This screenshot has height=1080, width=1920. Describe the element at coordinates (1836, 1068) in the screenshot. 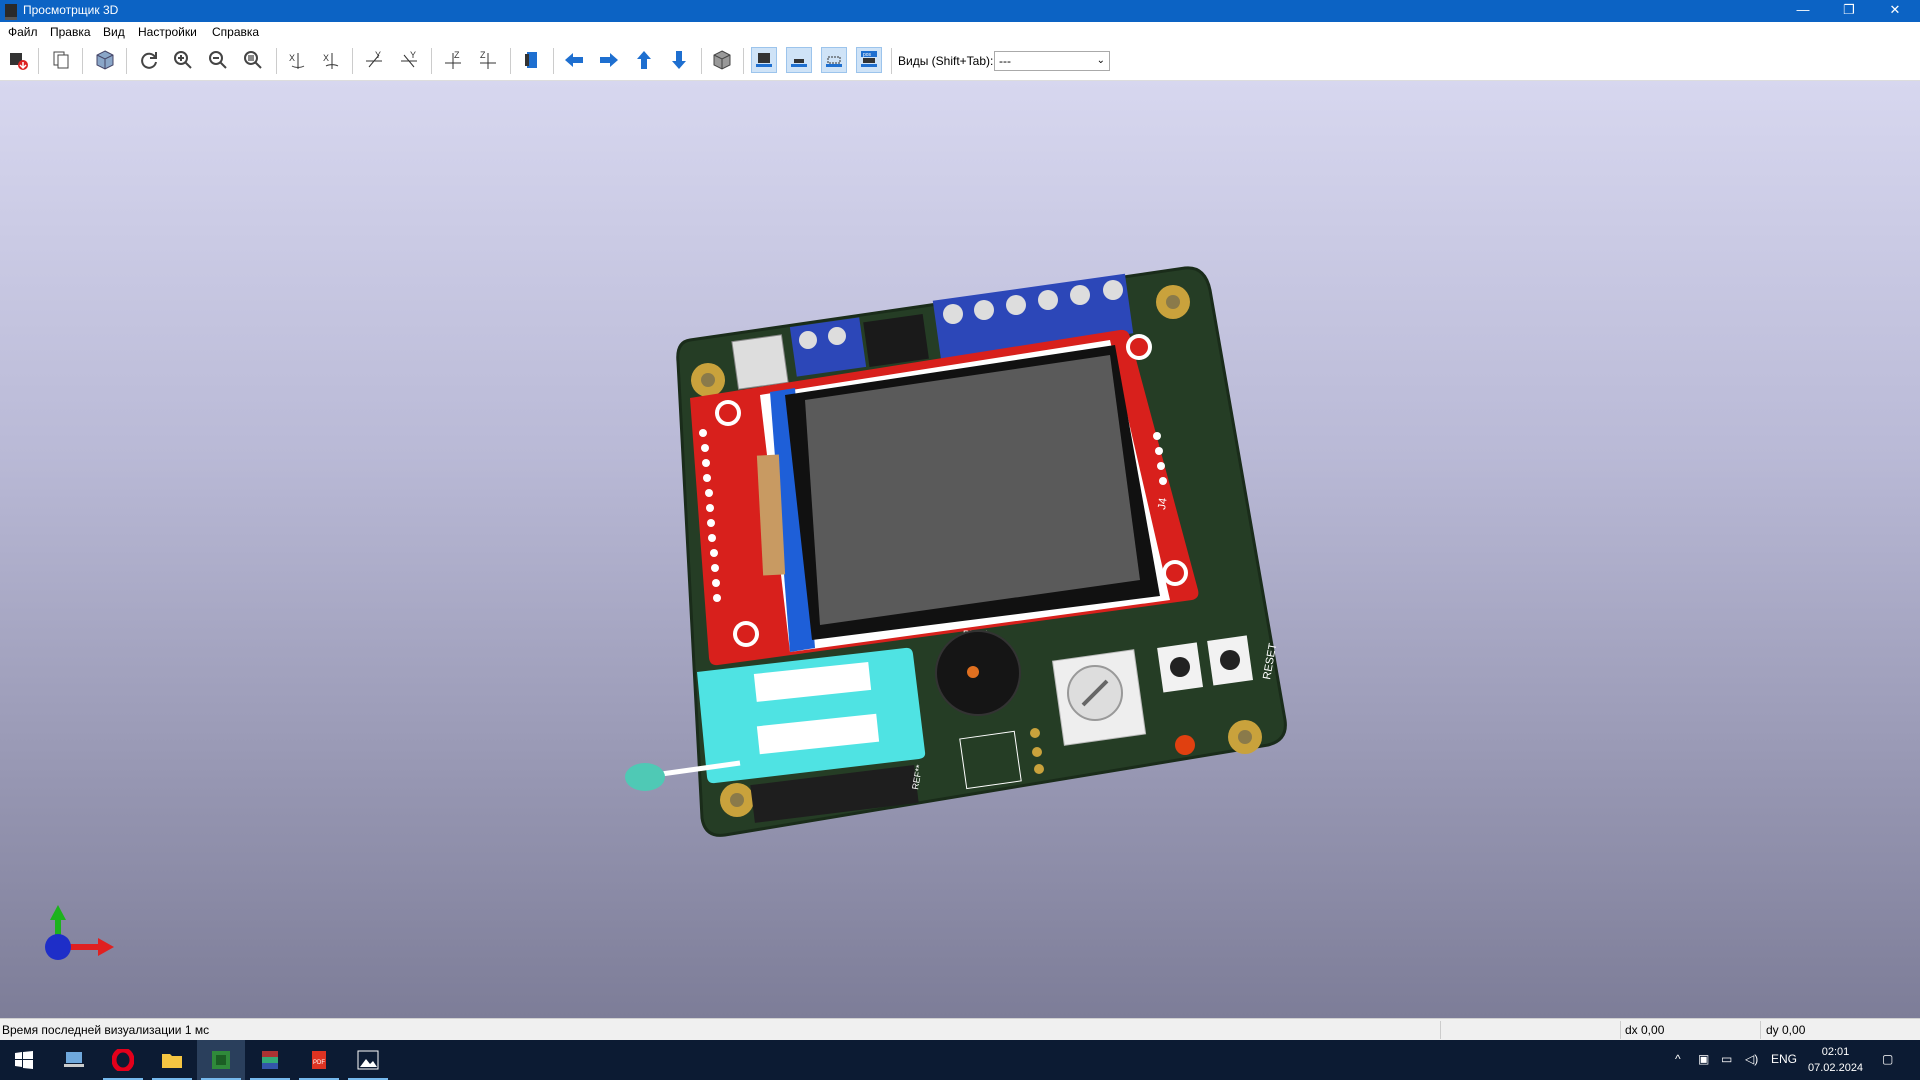

I see `clock-date: 07.02.2024` at that location.